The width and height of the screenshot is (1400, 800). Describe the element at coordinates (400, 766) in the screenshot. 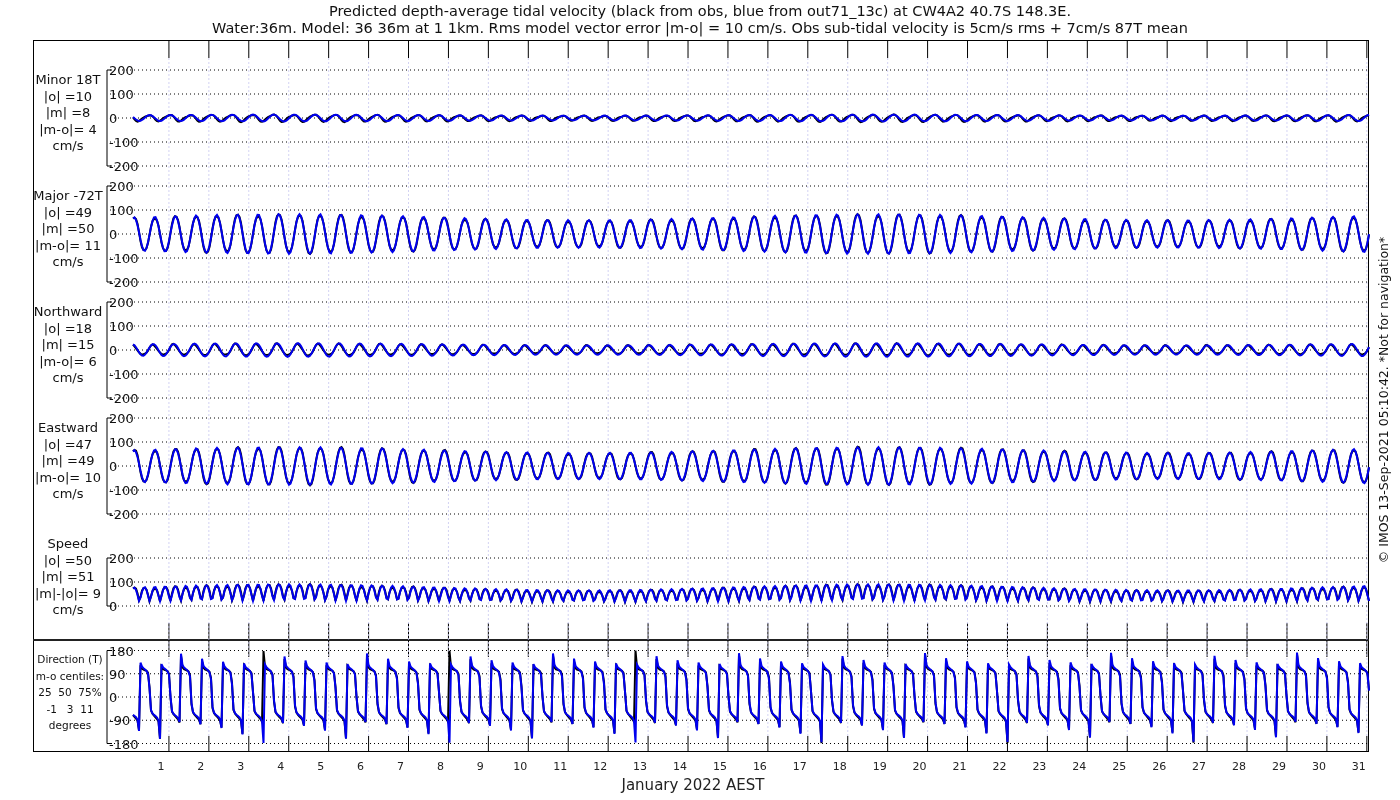

I see `x-tick-label: 7` at that location.